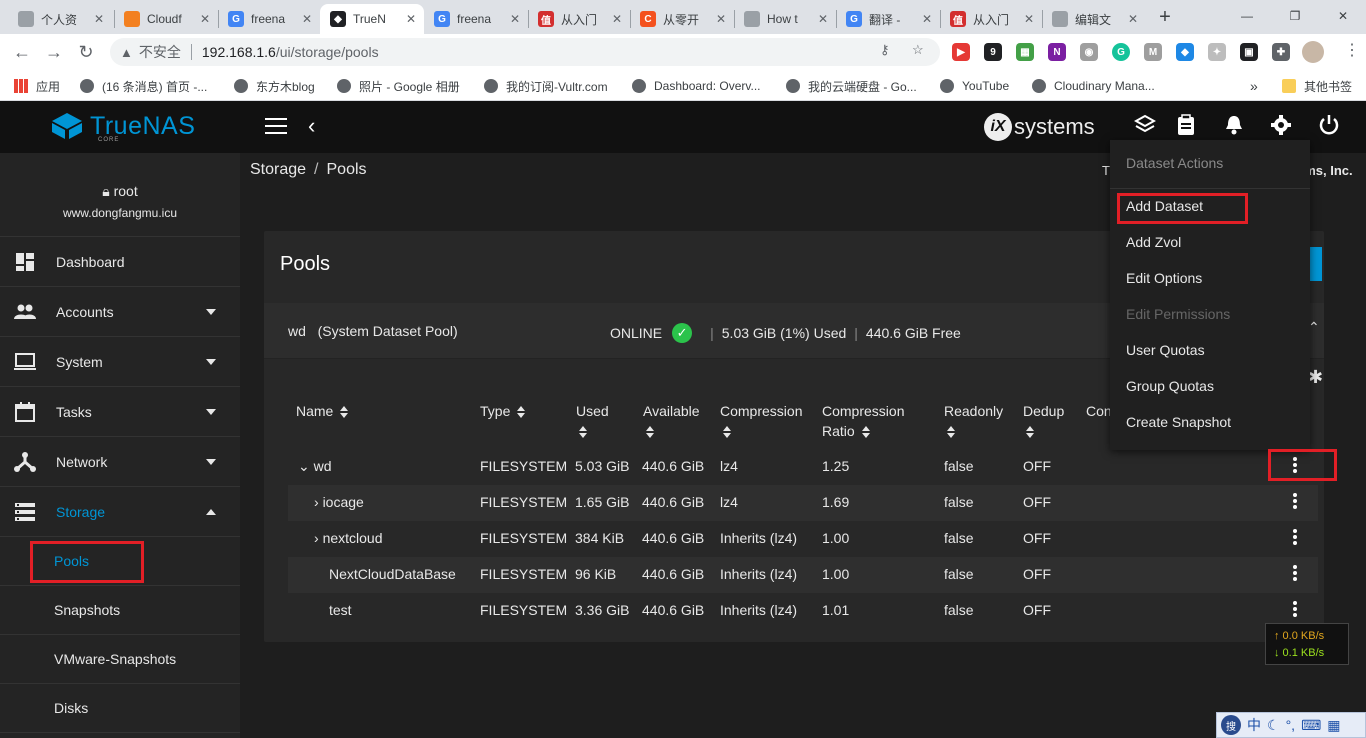 This screenshot has width=1366, height=738. Describe the element at coordinates (1295, 16) in the screenshot. I see `restore-window-icon: ❐` at that location.